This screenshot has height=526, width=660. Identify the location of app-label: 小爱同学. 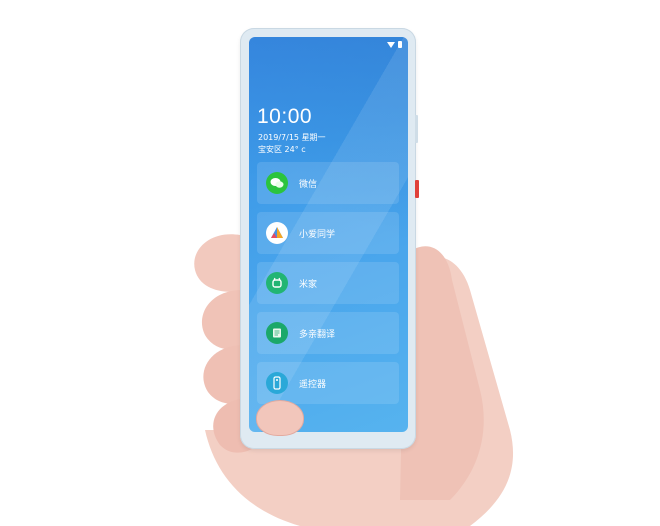
(317, 234).